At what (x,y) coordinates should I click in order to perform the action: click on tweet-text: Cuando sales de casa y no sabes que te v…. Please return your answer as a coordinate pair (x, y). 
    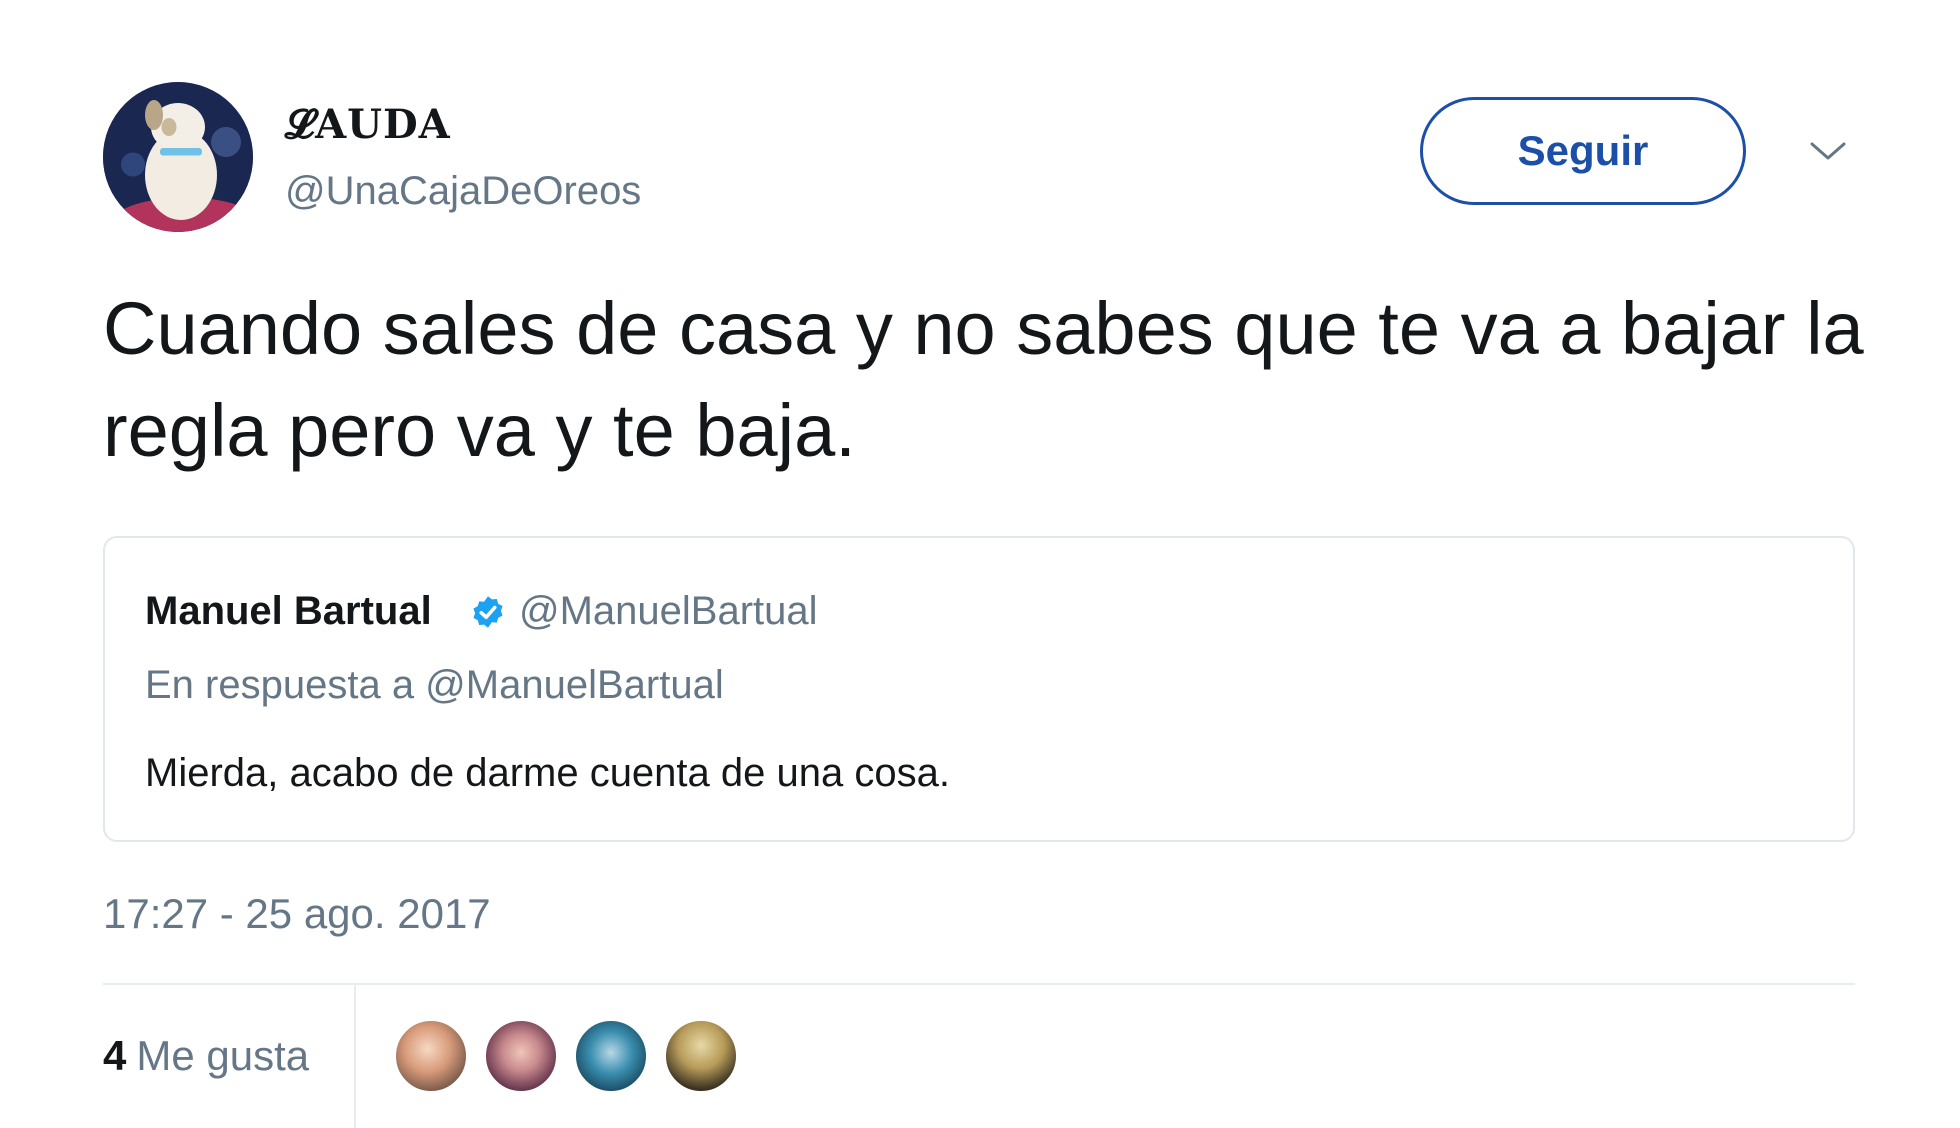
    Looking at the image, I should click on (983, 379).